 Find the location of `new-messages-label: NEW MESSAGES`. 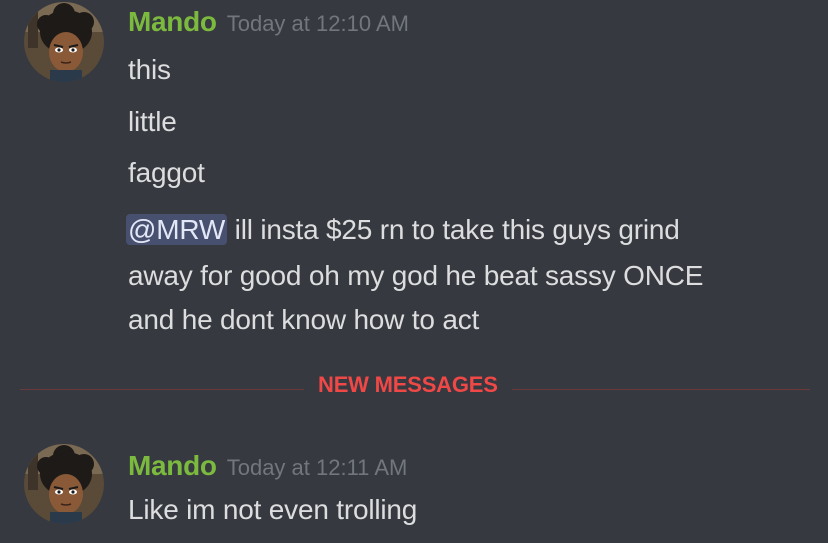

new-messages-label: NEW MESSAGES is located at coordinates (408, 385).